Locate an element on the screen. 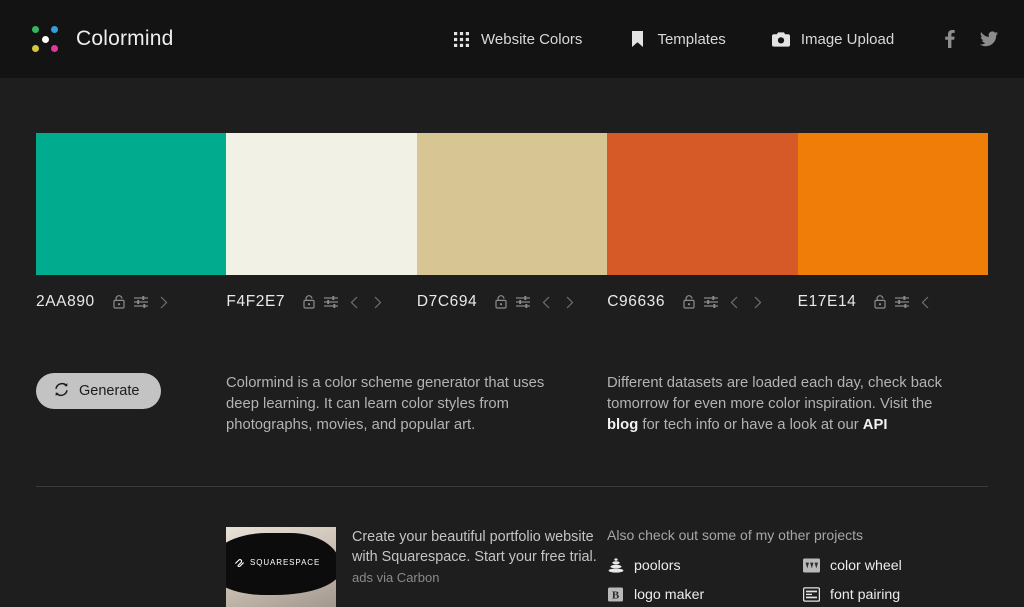 The height and width of the screenshot is (607, 1024). nav-label-website-colors: Website Colors is located at coordinates (532, 39).